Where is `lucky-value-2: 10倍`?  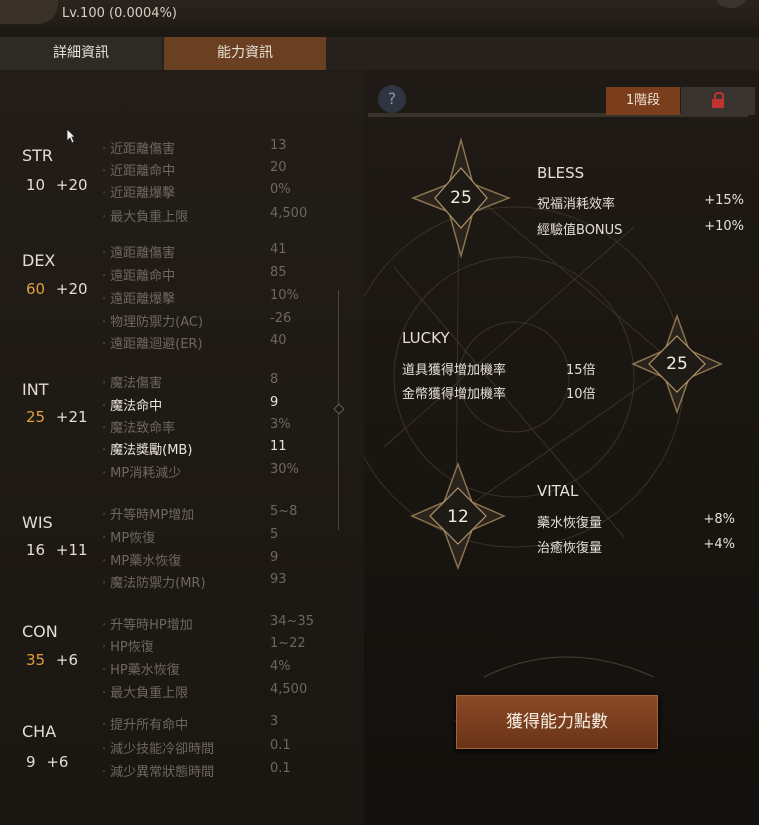 lucky-value-2: 10倍 is located at coordinates (581, 394).